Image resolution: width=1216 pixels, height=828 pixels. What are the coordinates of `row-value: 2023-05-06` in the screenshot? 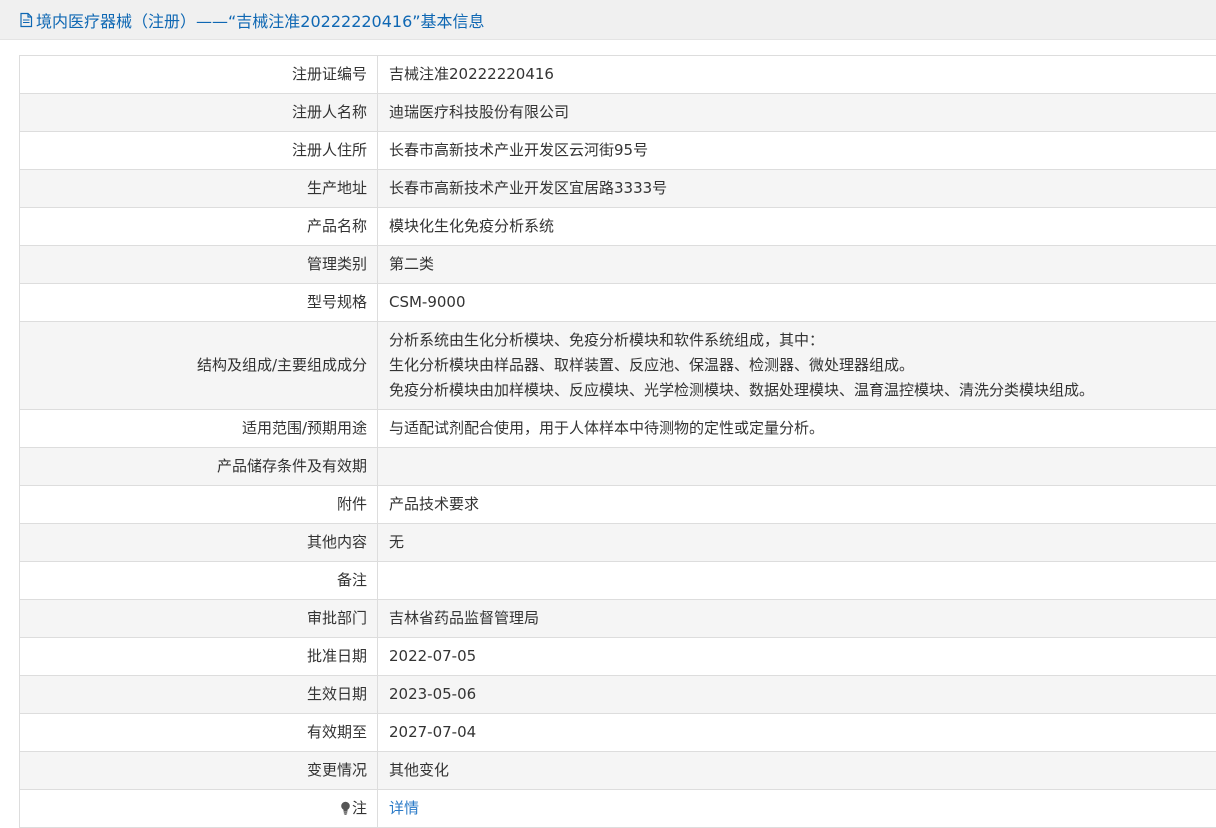 It's located at (797, 695).